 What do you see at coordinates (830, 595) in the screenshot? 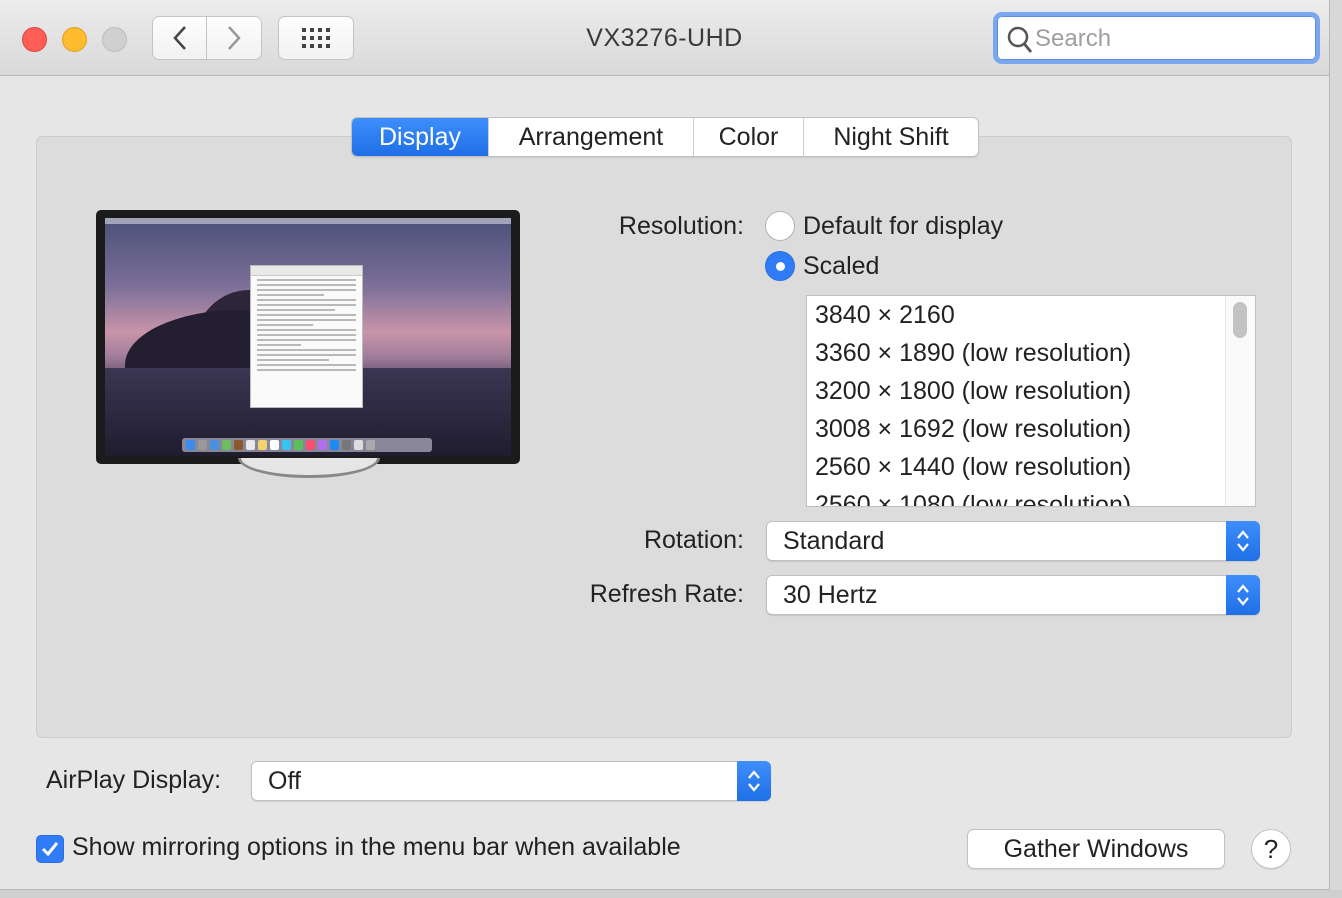
I see `refresh-rate-value: 30 Hertz` at bounding box center [830, 595].